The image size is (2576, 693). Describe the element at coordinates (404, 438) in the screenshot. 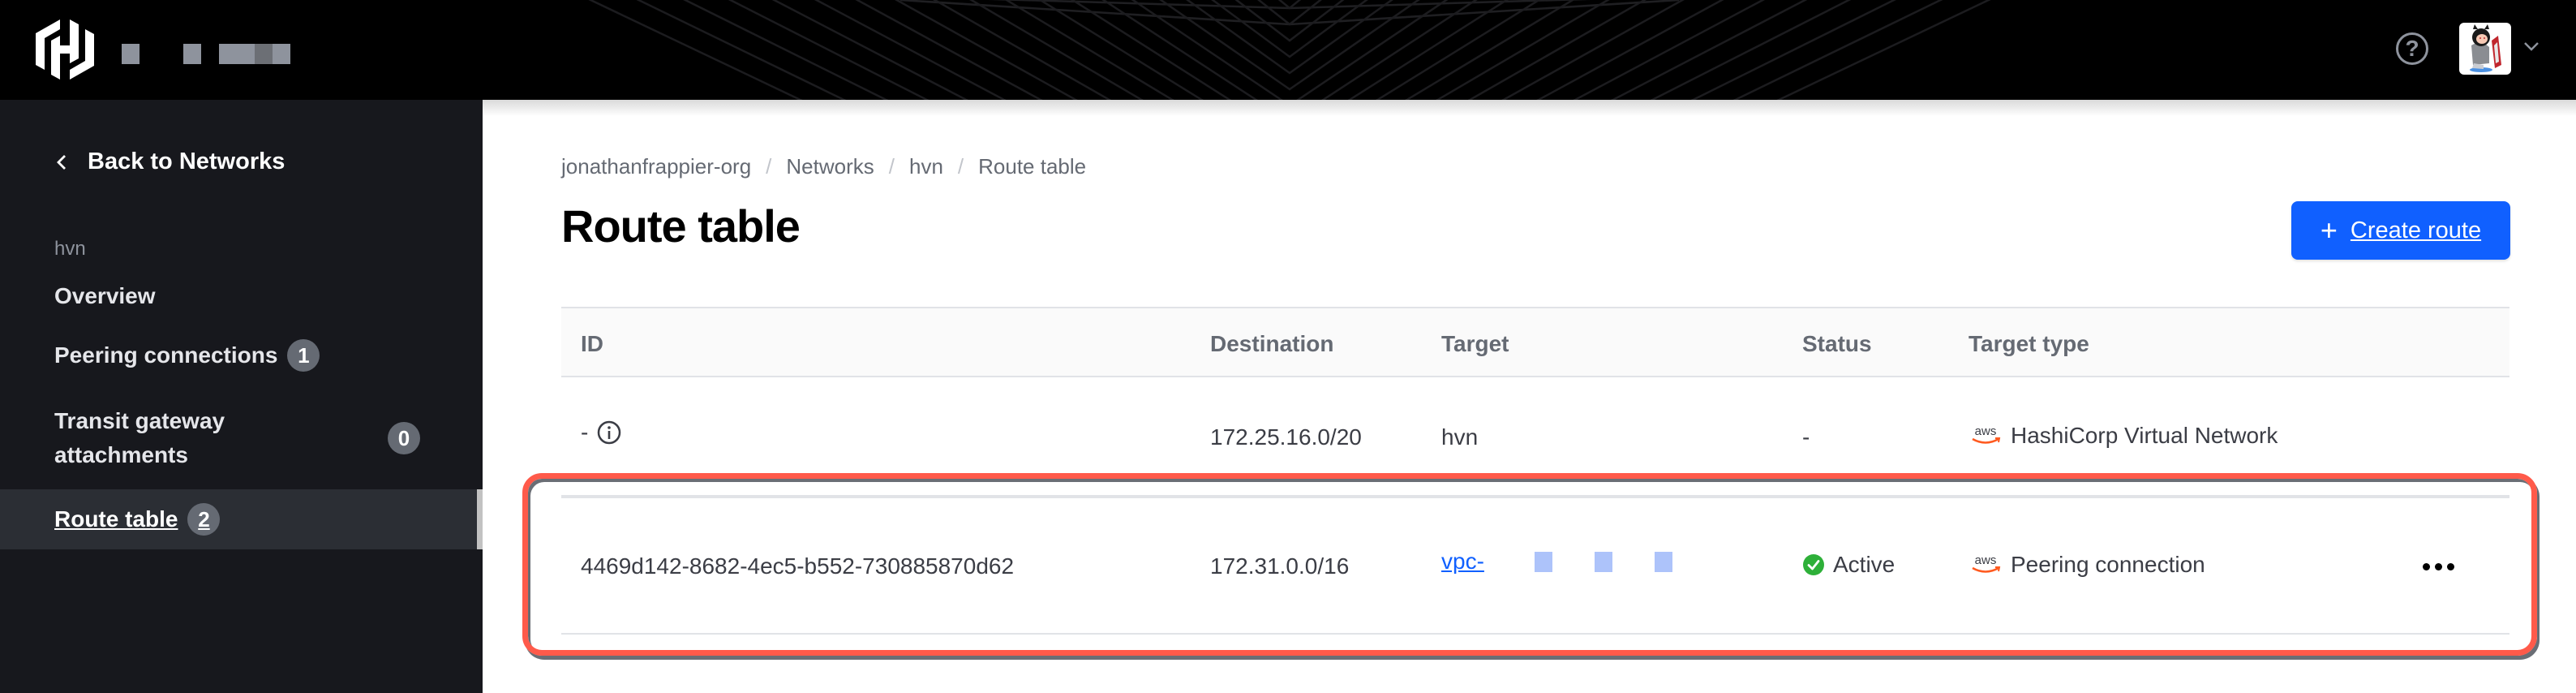

I see `count-badge: 0` at that location.